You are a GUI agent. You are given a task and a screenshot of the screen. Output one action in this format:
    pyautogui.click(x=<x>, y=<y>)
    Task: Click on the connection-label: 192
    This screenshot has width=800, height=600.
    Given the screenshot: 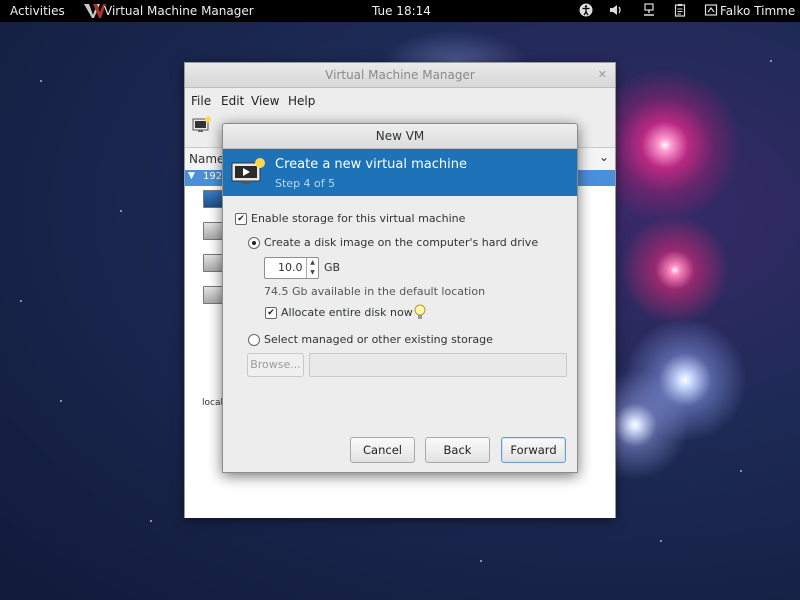 What is the action you would take?
    pyautogui.click(x=213, y=176)
    